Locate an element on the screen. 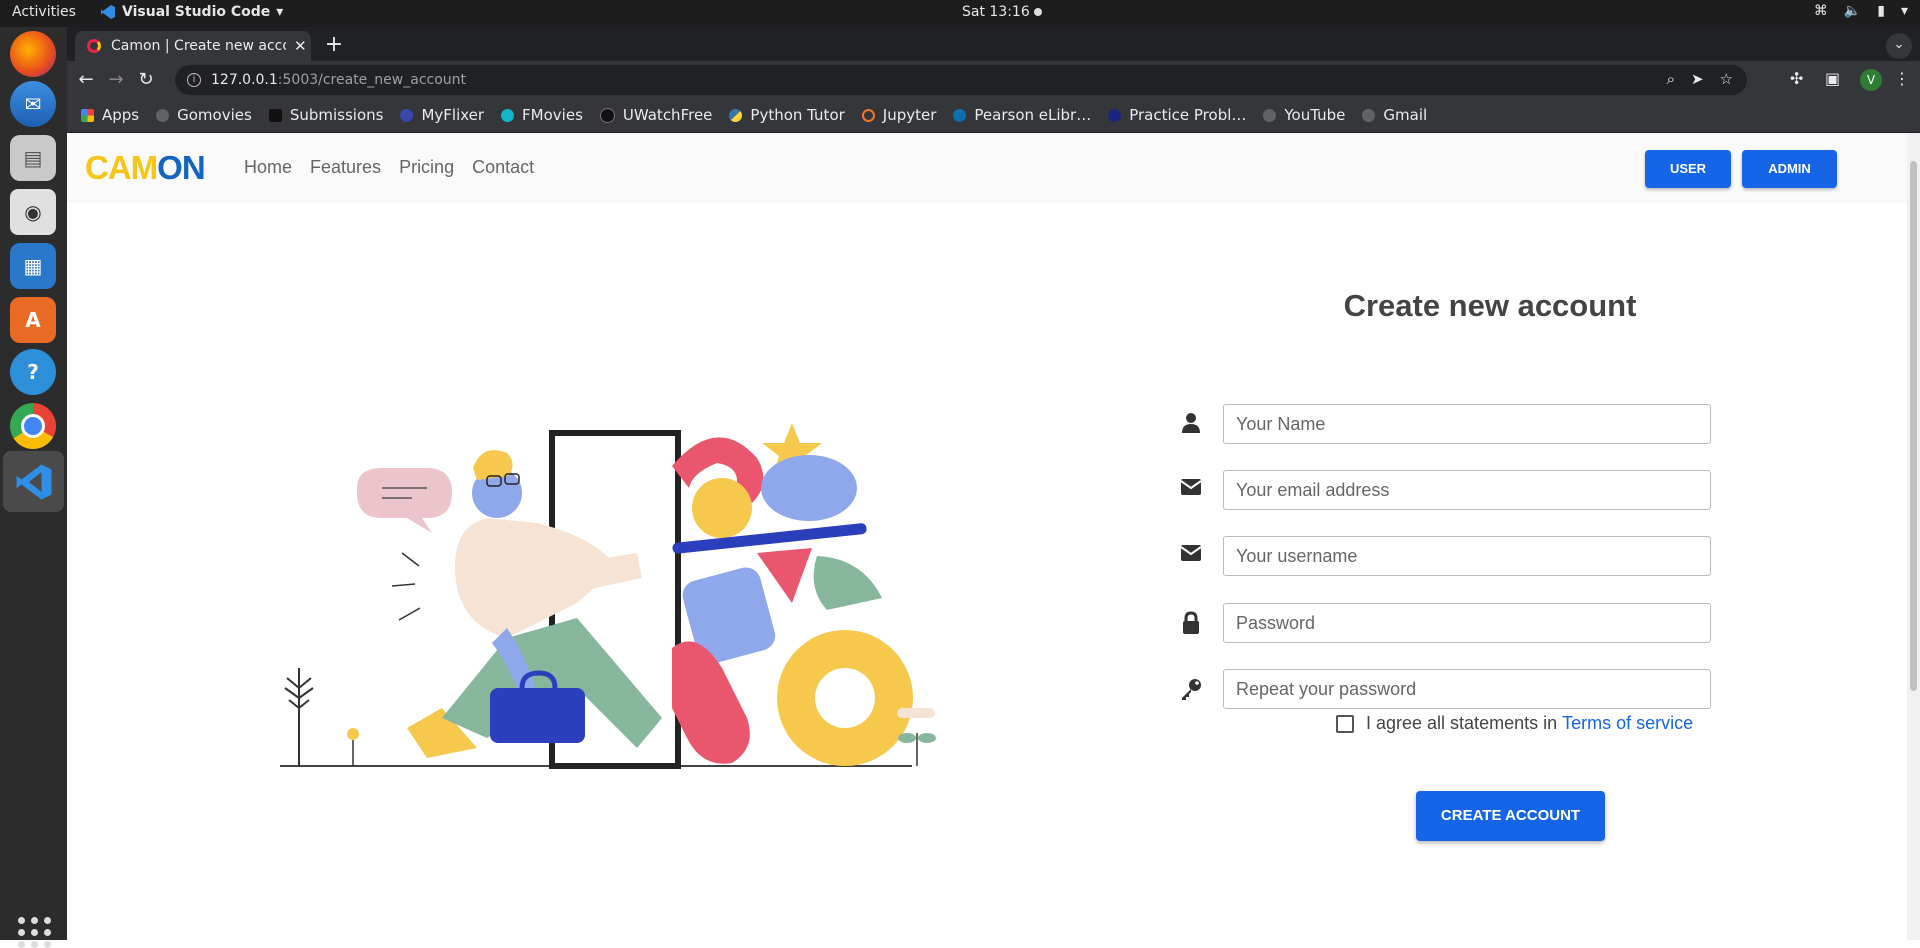 This screenshot has width=1920, height=948. key-icon is located at coordinates (1191, 689).